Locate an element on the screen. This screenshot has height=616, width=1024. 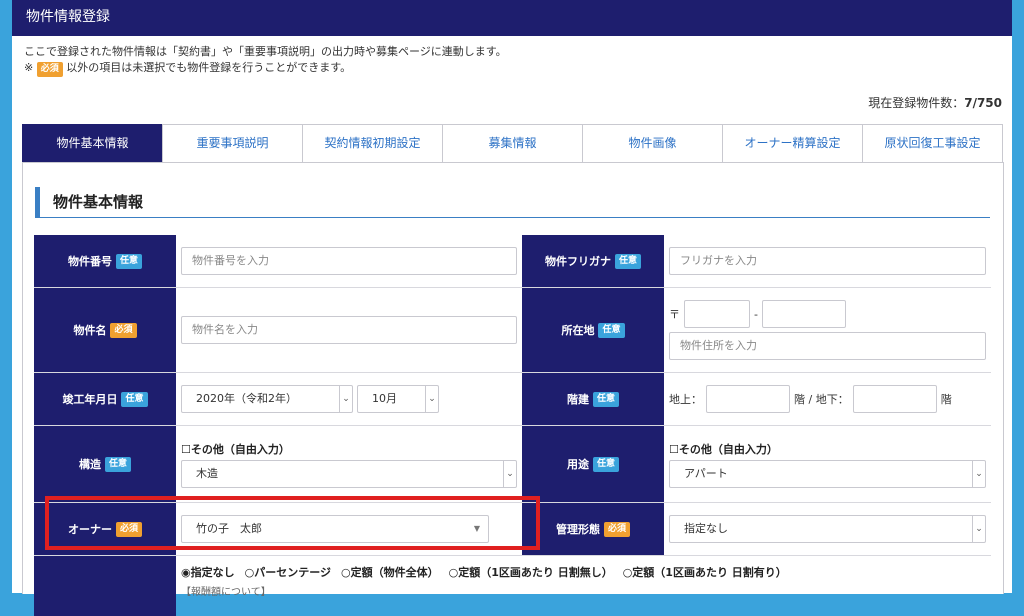
registered-count: 現在登録物件数：7/750 is located at coordinates (935, 103).